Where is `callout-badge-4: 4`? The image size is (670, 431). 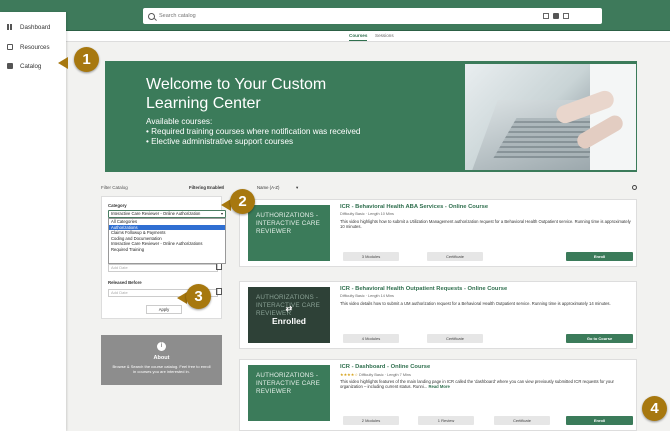 callout-badge-4: 4 is located at coordinates (654, 408).